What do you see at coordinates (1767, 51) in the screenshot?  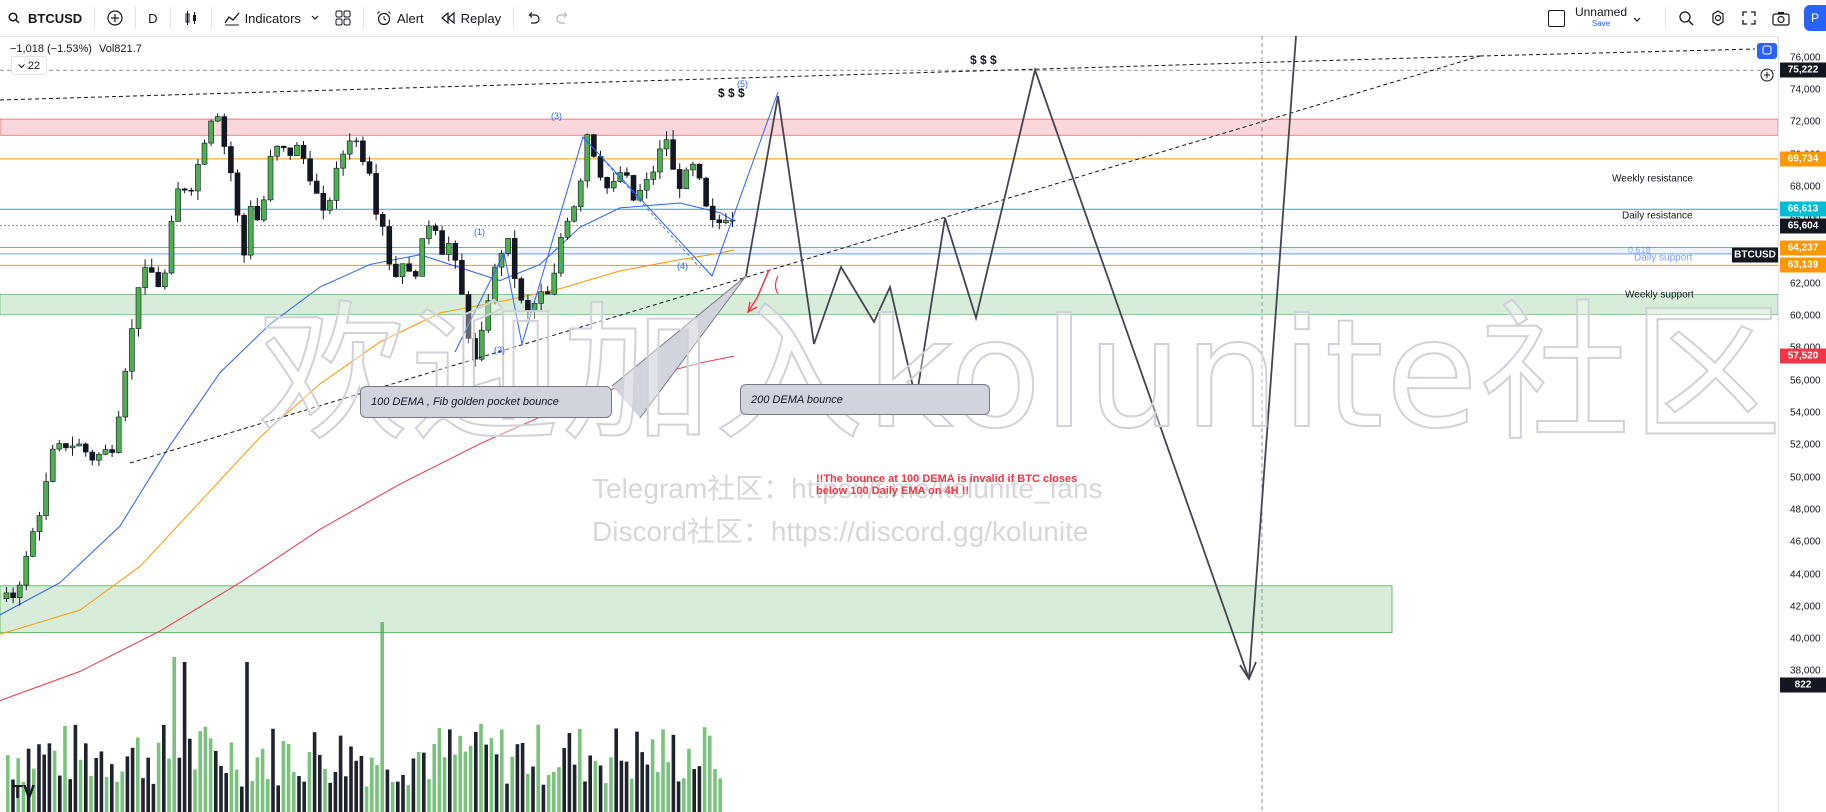 I see `auto-scale-button` at bounding box center [1767, 51].